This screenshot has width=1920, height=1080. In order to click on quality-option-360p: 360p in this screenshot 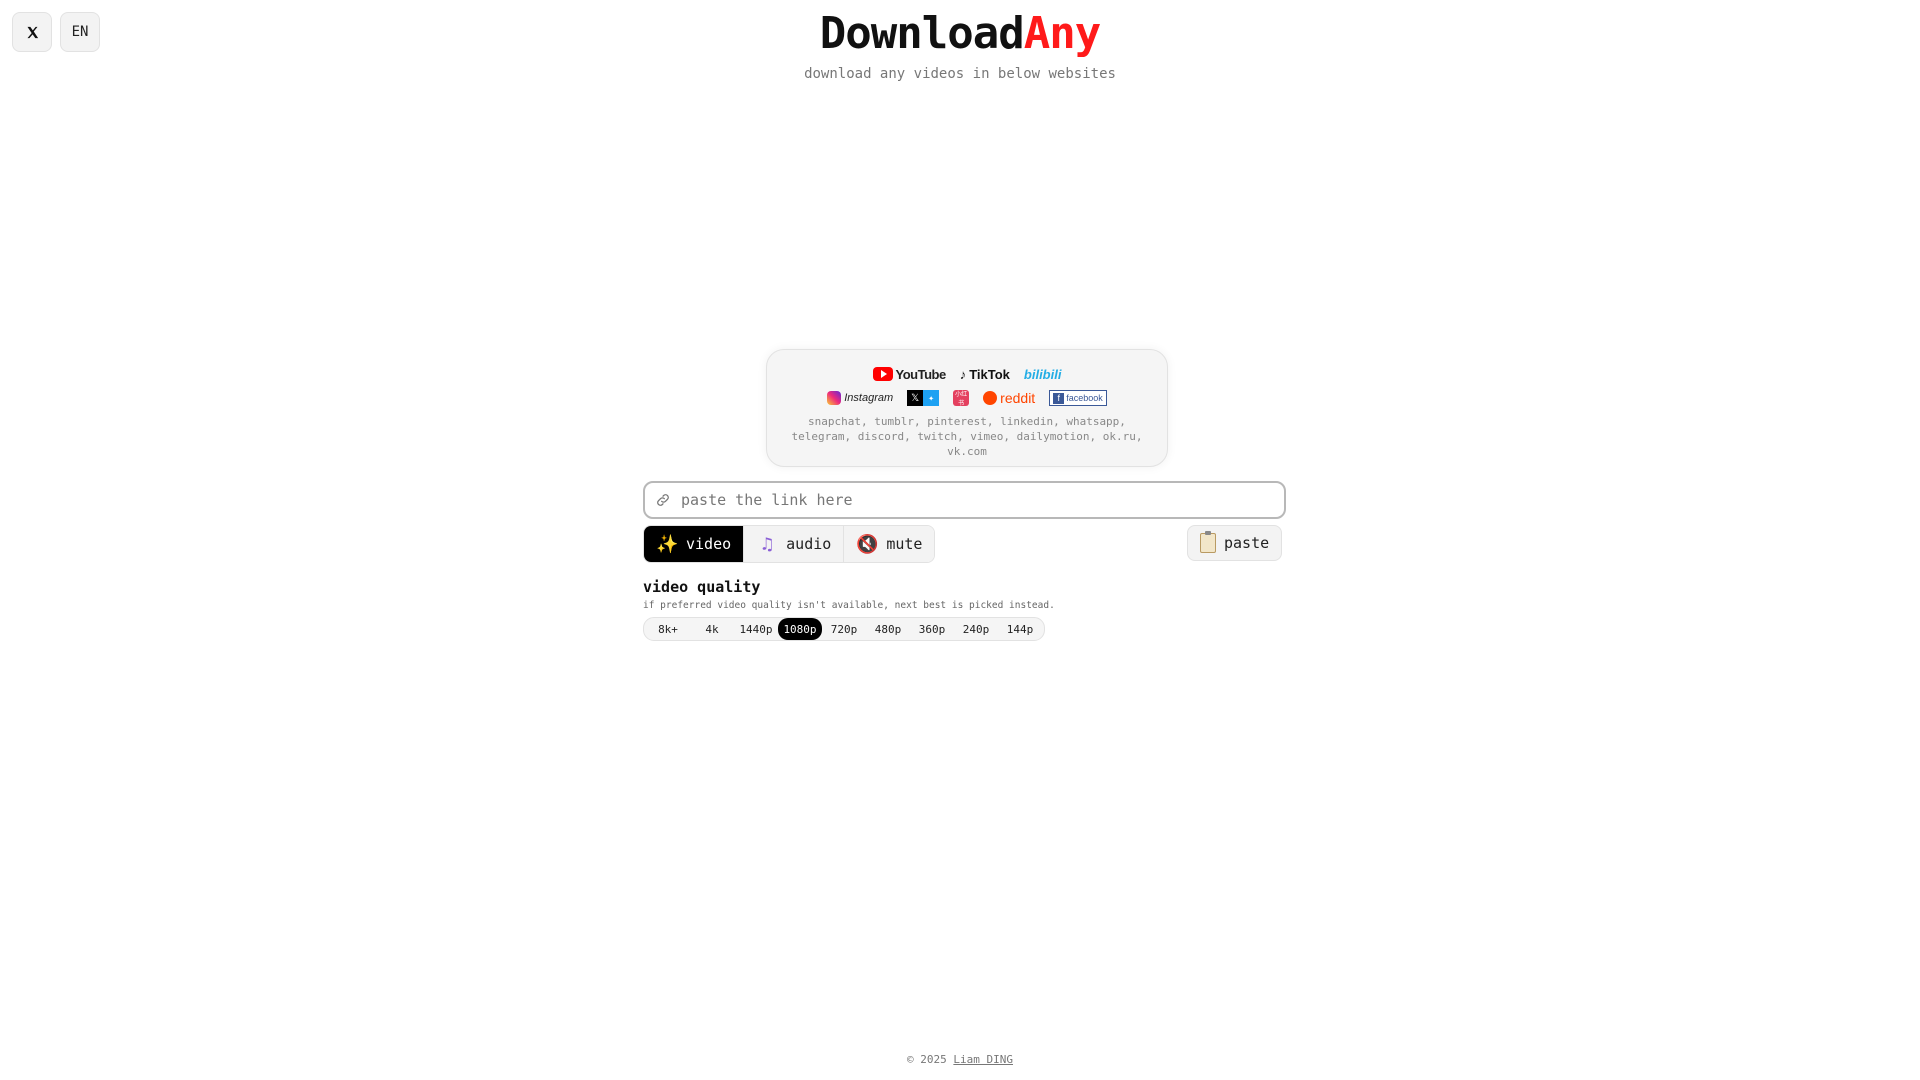, I will do `click(932, 629)`.